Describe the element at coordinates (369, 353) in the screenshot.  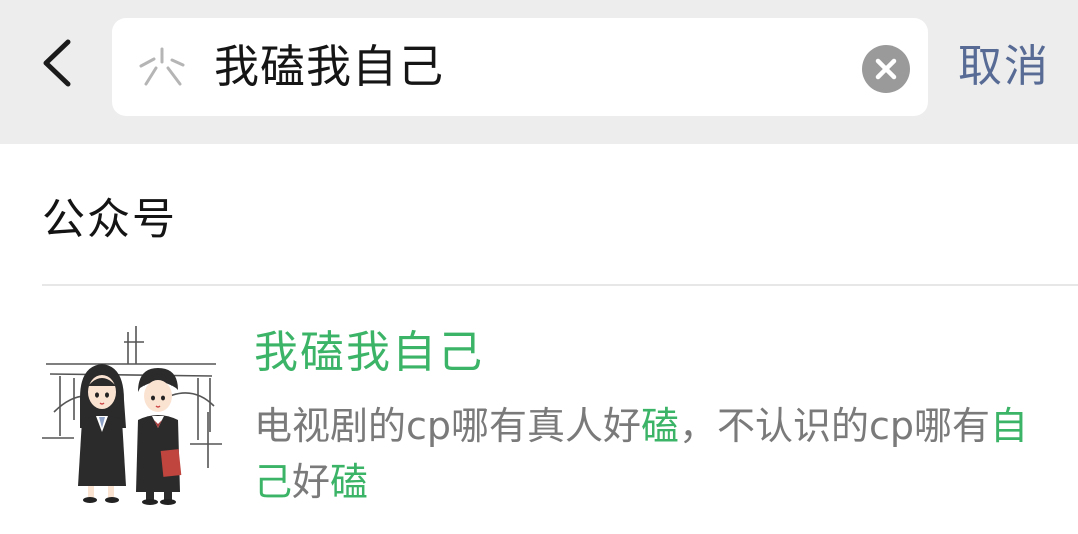
I see `result-account-name: 我磕我自己` at that location.